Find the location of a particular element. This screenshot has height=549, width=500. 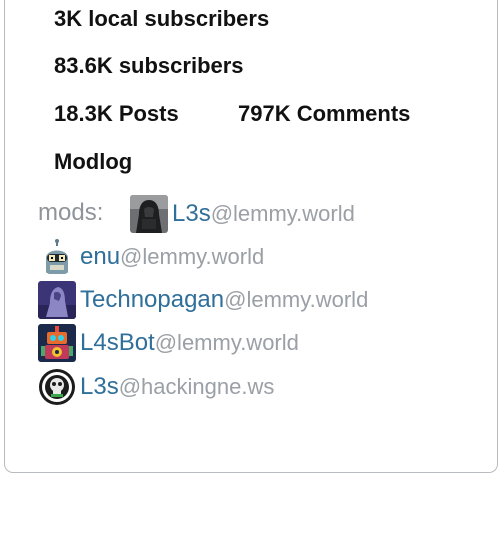

moderator-instance: @hackingne.ws is located at coordinates (196, 386).